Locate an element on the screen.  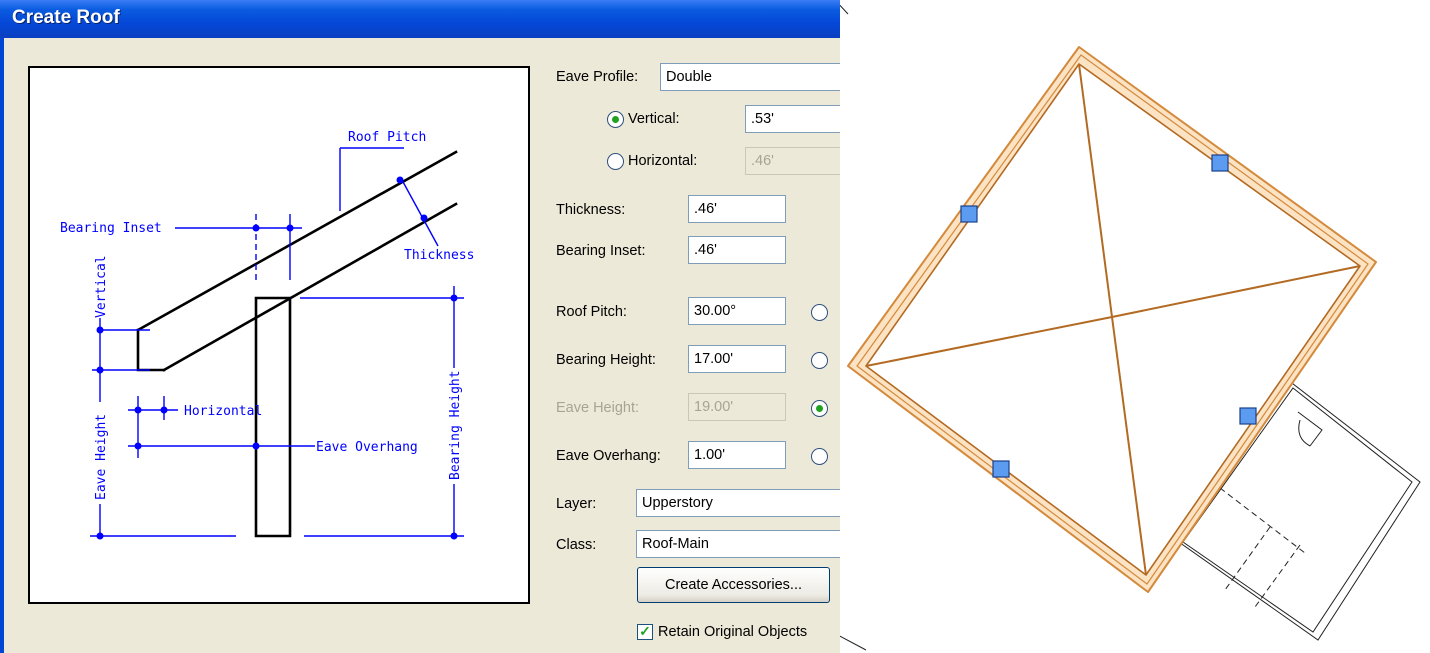
class-select: Roof-Main is located at coordinates (738, 544).